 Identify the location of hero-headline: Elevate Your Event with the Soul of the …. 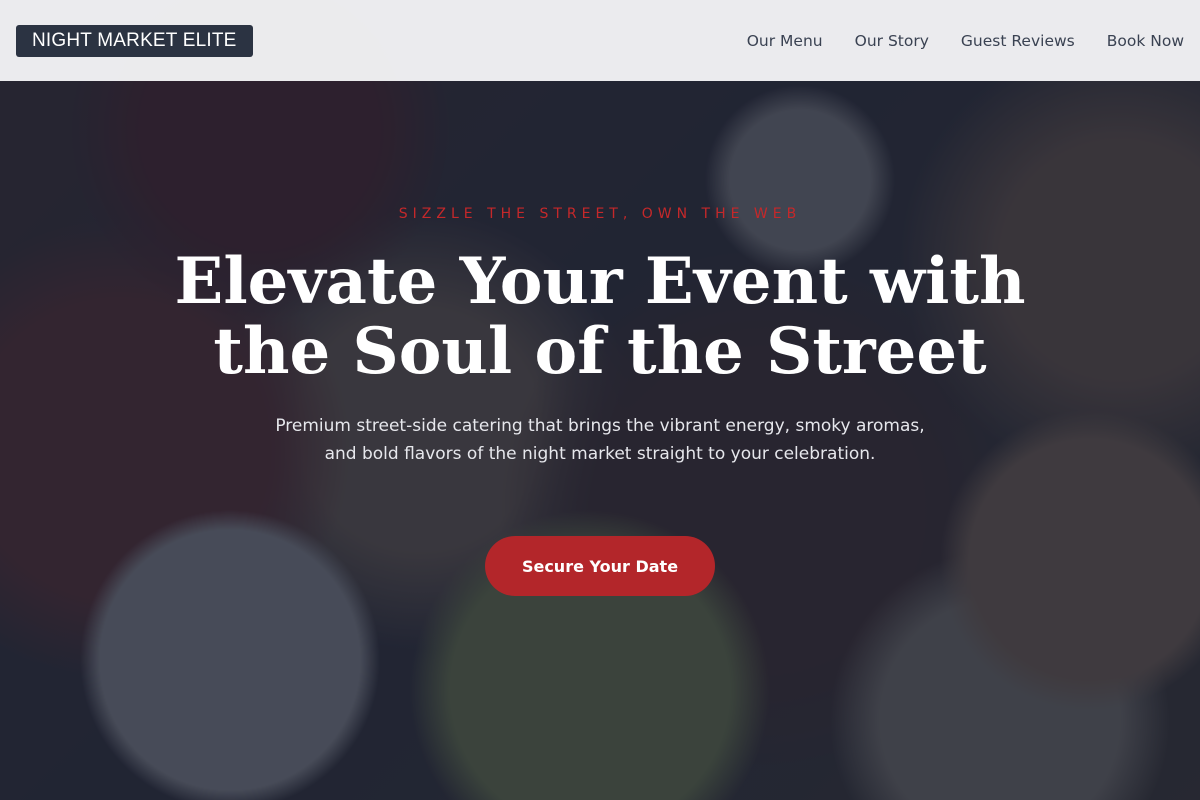
(600, 316).